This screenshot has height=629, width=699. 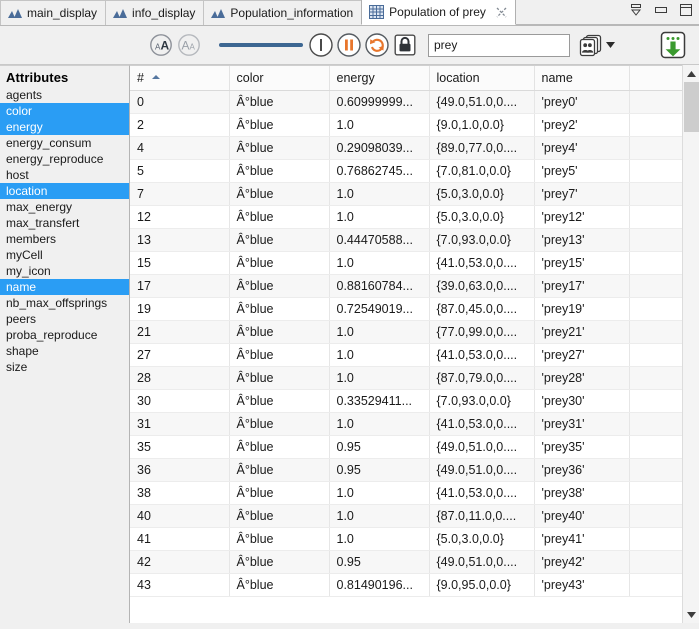 What do you see at coordinates (406, 194) in the screenshot?
I see `table-row: 7 Â°blue 1.0 {5.0,3.0,0.0}'prey7'` at bounding box center [406, 194].